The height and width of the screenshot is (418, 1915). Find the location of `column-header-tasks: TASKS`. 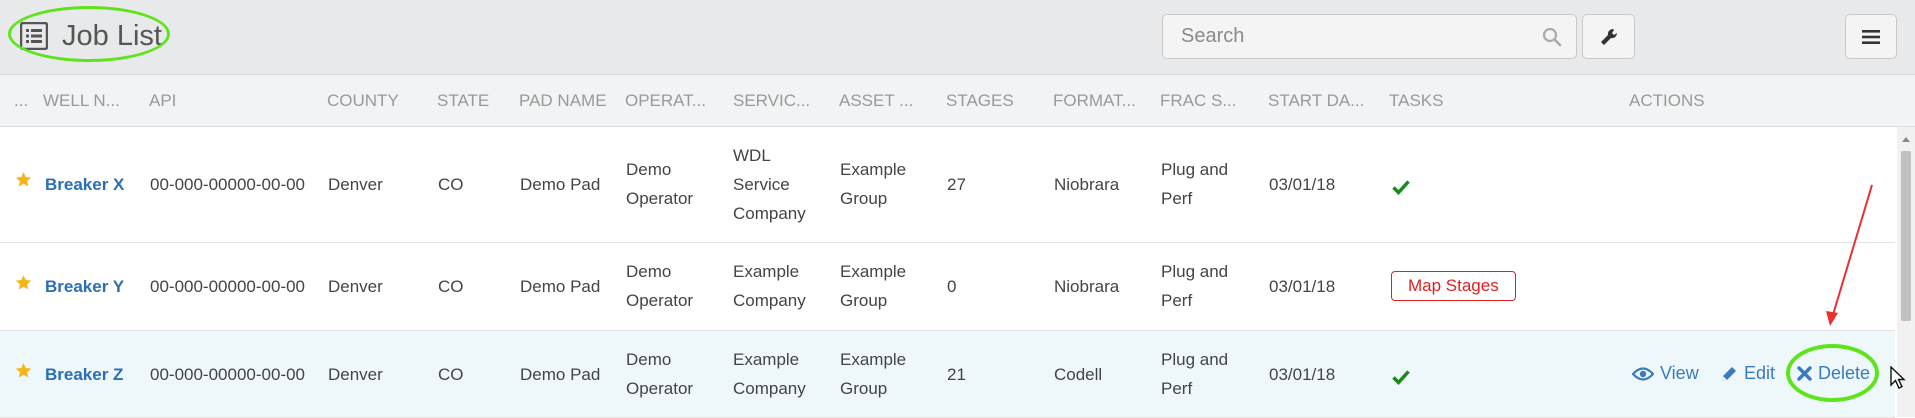

column-header-tasks: TASKS is located at coordinates (1416, 101).